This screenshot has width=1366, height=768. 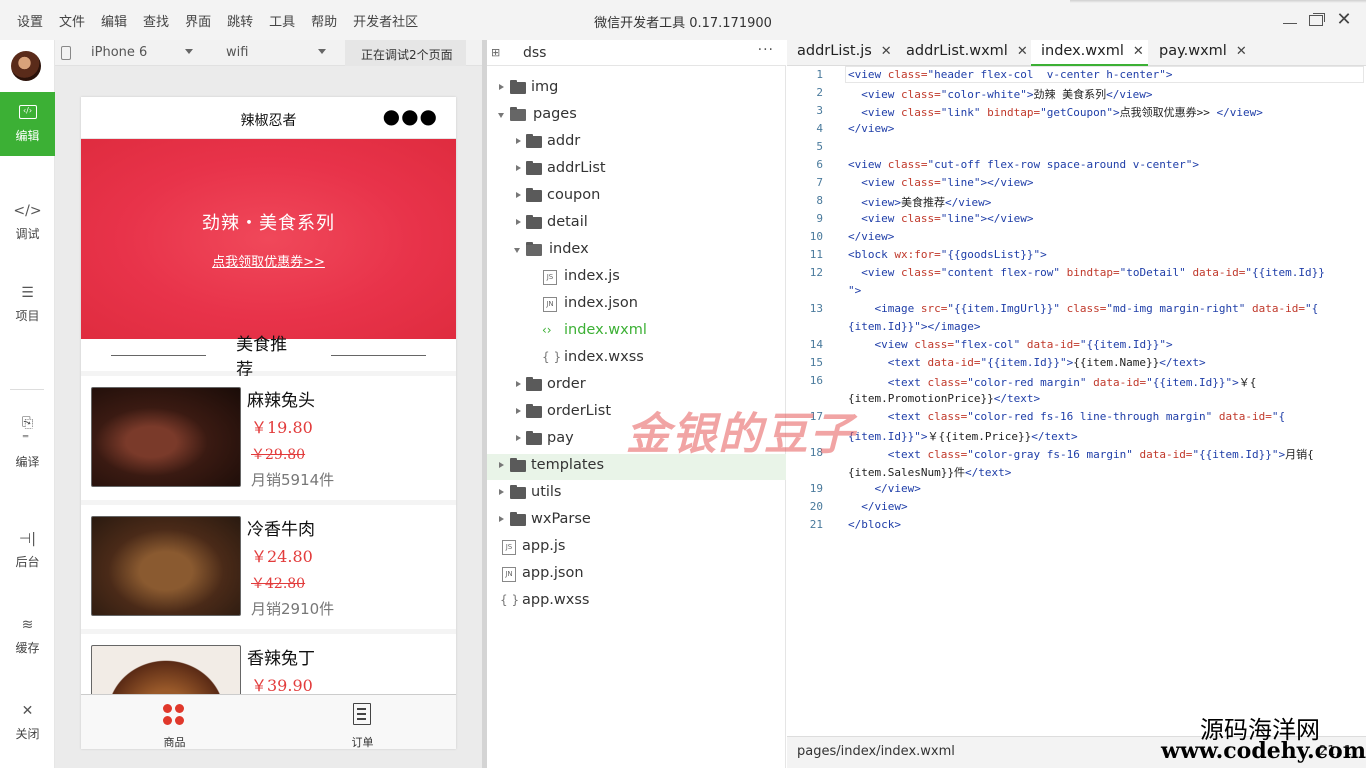 What do you see at coordinates (156, 20) in the screenshot?
I see `menu-find: 查找` at bounding box center [156, 20].